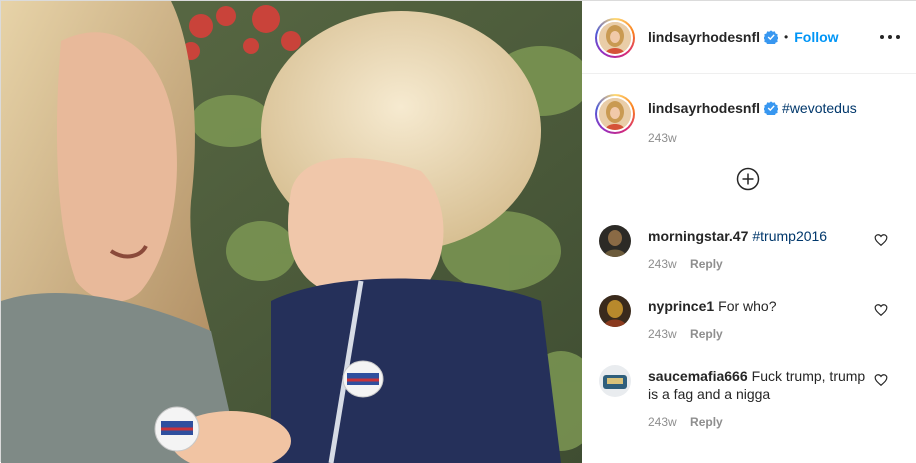 The width and height of the screenshot is (916, 463). I want to click on comment-text: nyprince1 For who?, so click(759, 306).